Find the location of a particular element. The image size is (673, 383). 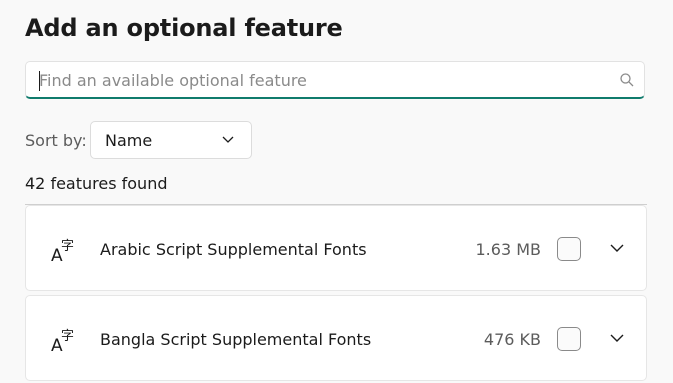

feature-name: Bangla Script Supplemental Fonts is located at coordinates (236, 339).